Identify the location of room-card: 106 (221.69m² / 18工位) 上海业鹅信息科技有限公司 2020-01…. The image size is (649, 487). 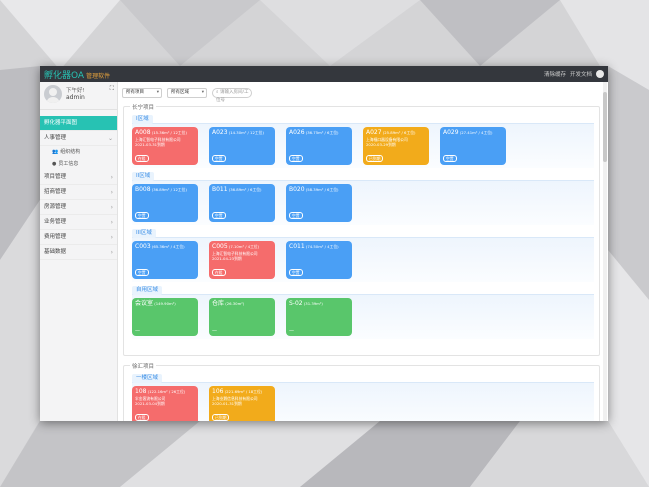
(242, 403).